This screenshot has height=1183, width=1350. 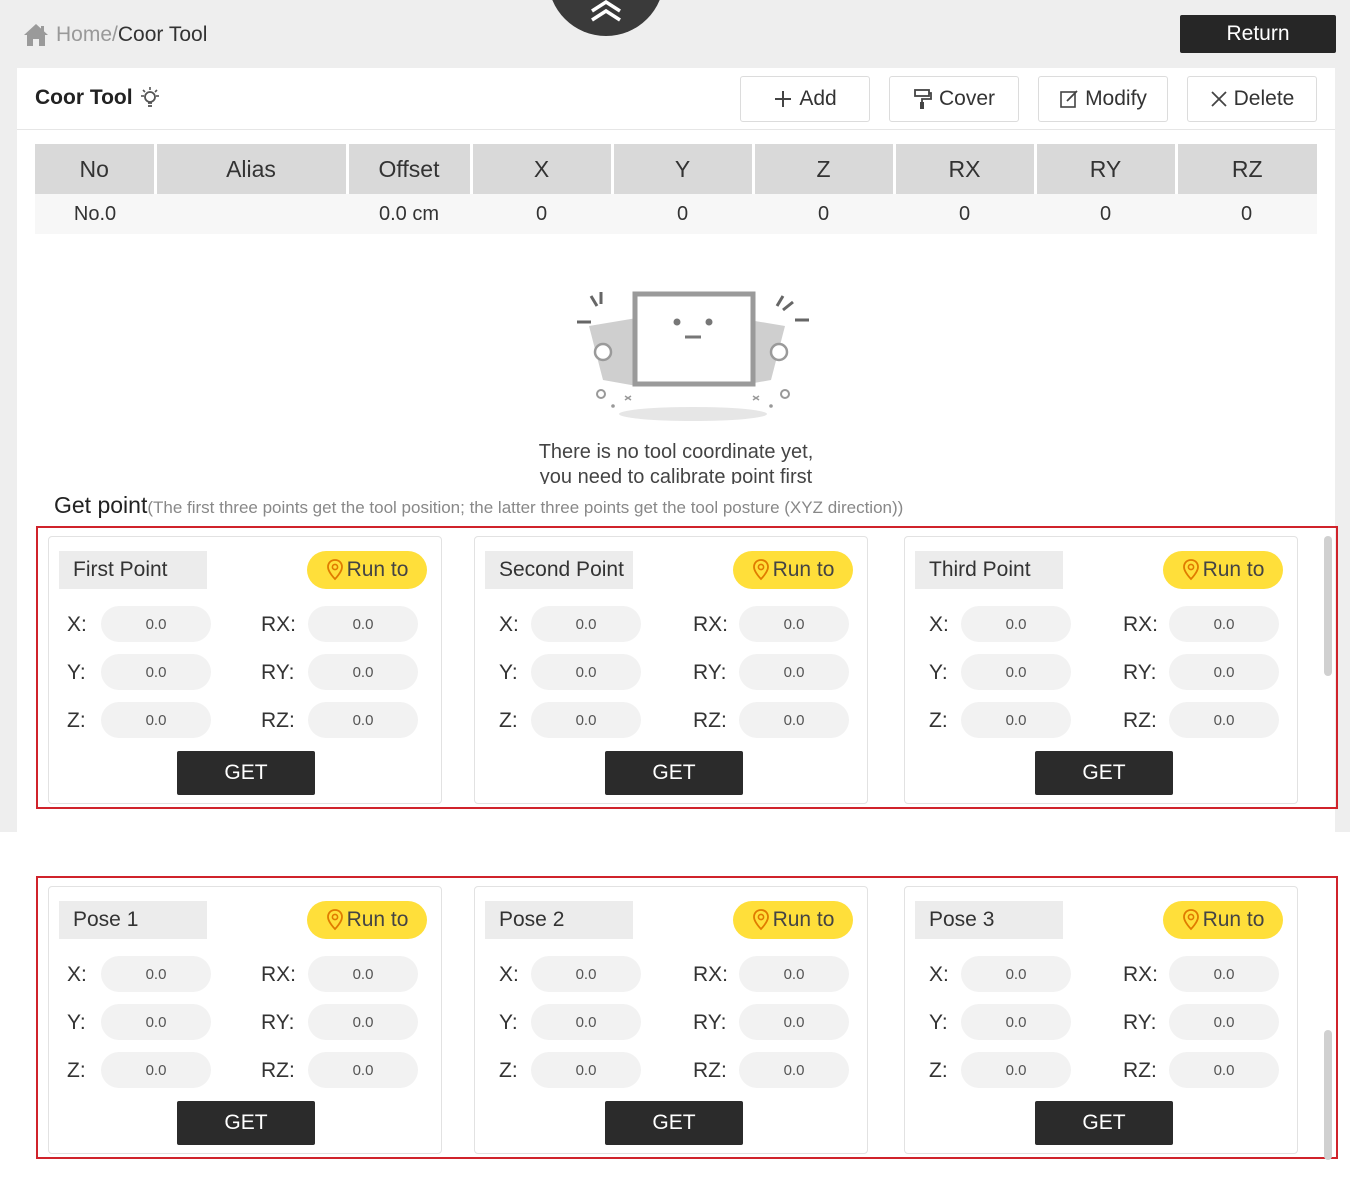 What do you see at coordinates (84, 35) in the screenshot?
I see `breadcrumb-home: Home` at bounding box center [84, 35].